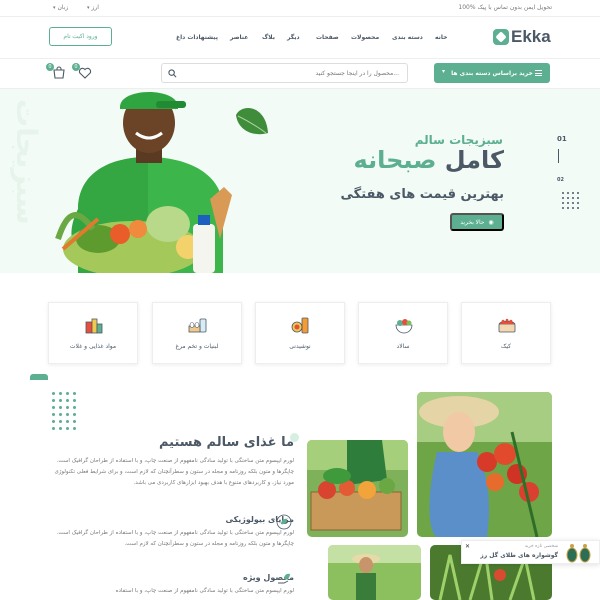 This screenshot has height=600, width=600. What do you see at coordinates (300, 325) in the screenshot?
I see `drink-icon` at bounding box center [300, 325].